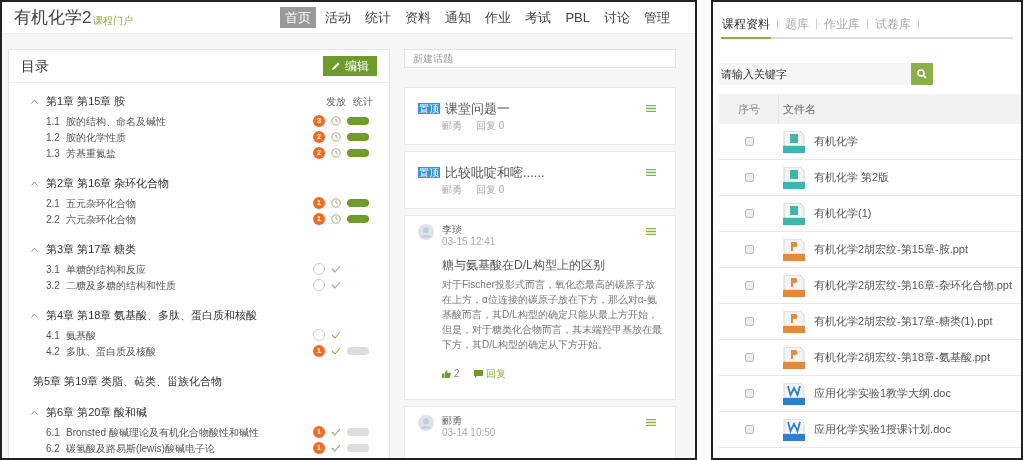  I want to click on column-header: 文件名, so click(799, 109).